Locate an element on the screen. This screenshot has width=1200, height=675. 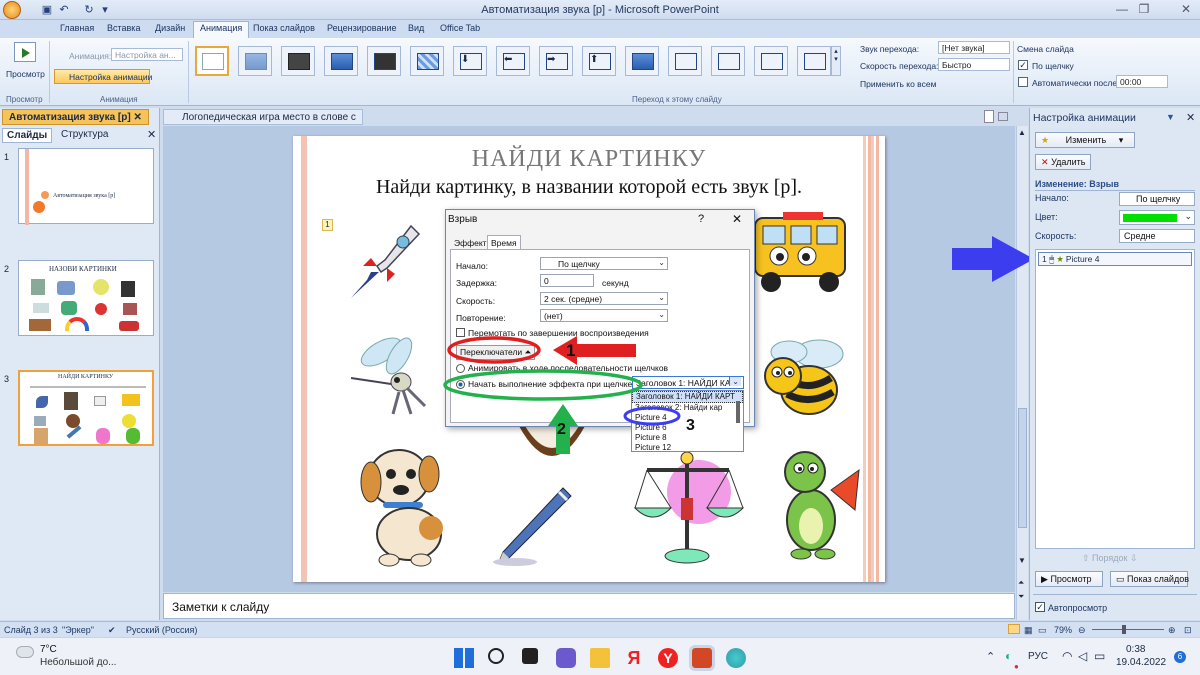
language: Русский (Россия) is located at coordinates (161, 630).